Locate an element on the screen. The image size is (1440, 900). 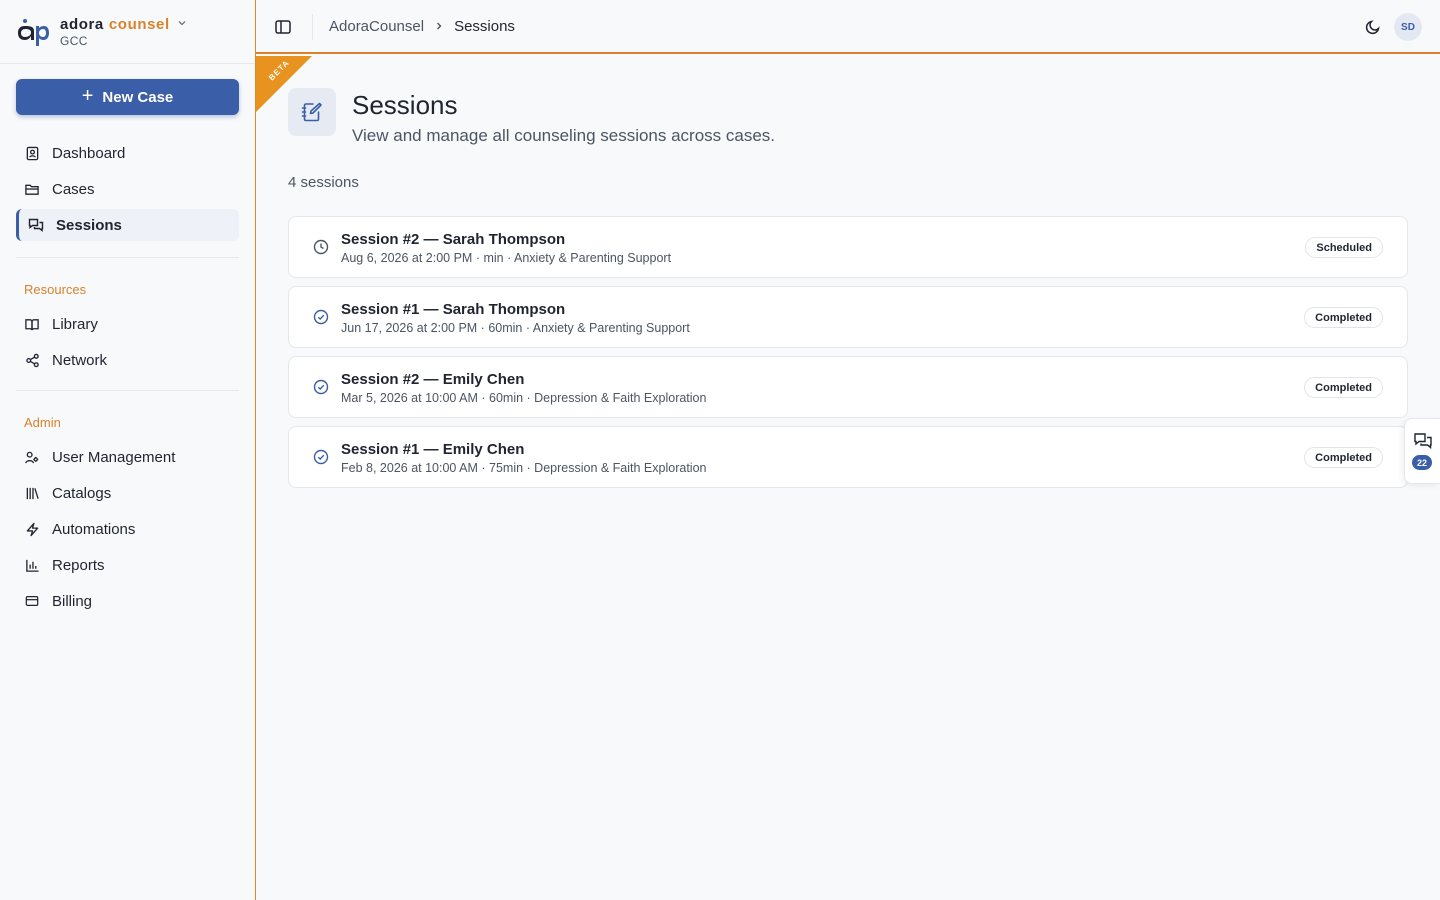
sidebar-item-label: Cases is located at coordinates (73, 189).